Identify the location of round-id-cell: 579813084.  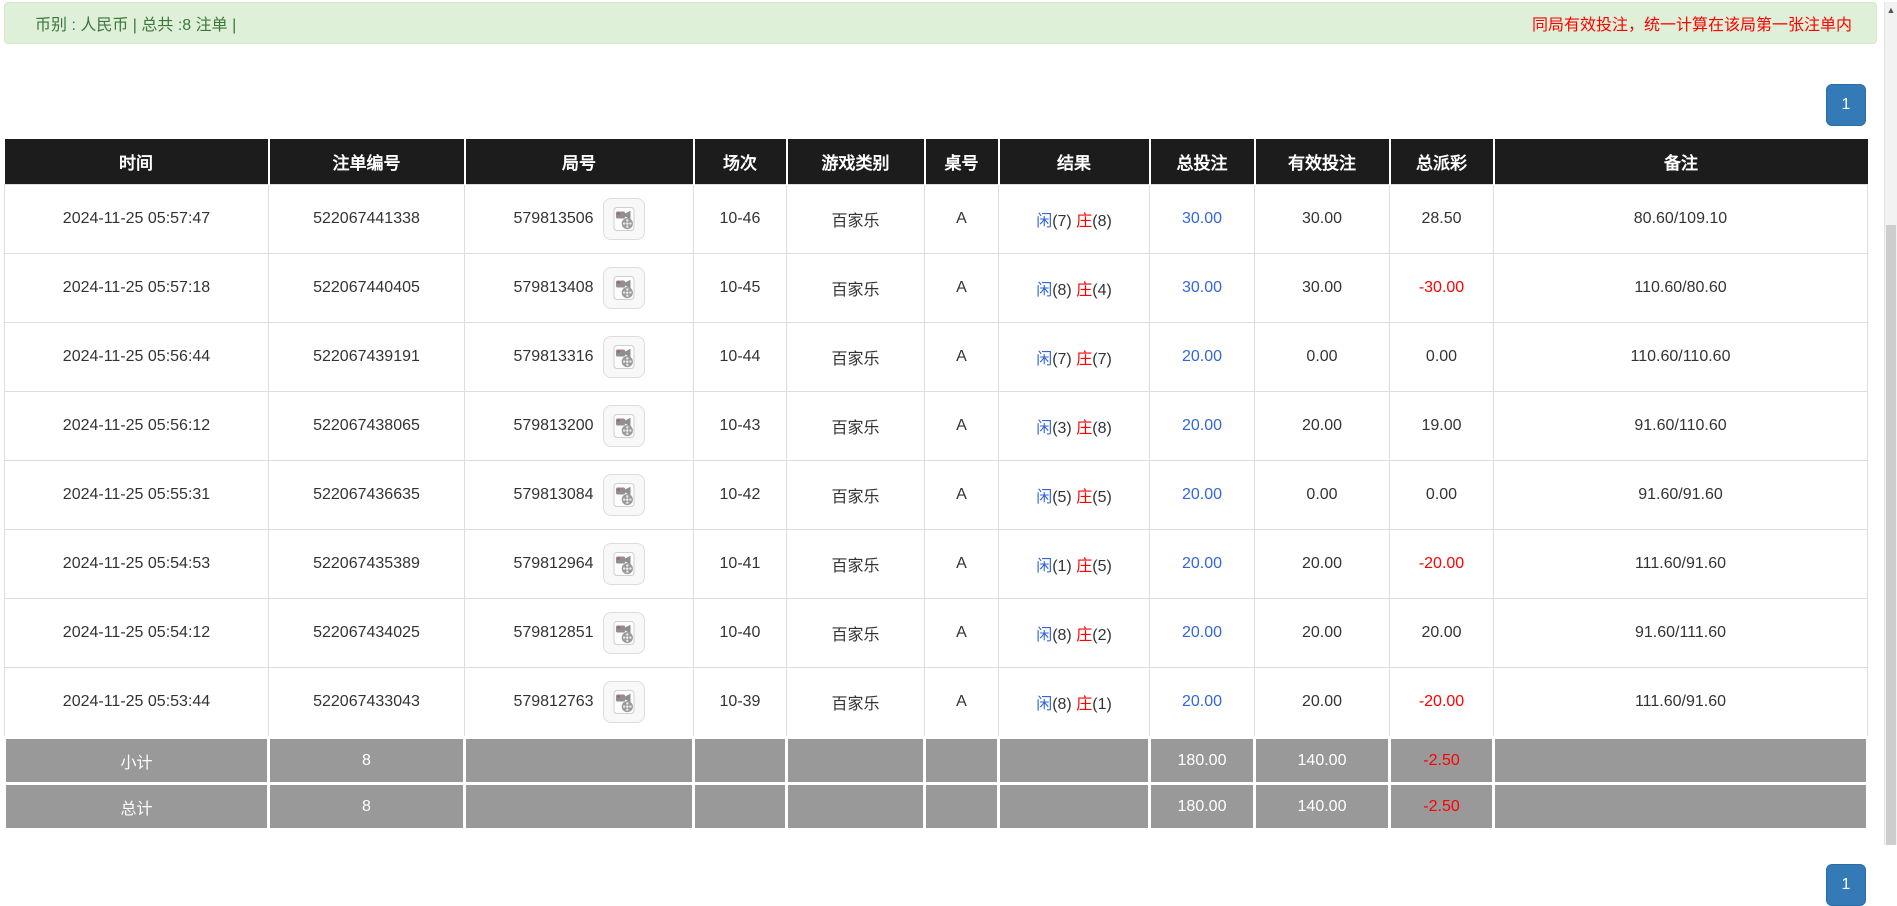
(579, 495).